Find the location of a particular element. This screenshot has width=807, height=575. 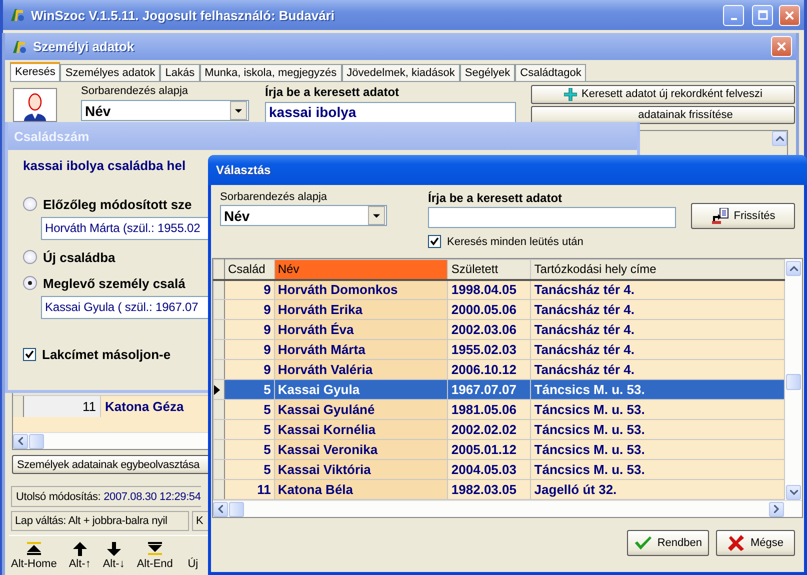

grid-row: 9 Horváth Márta 1955.02.03 Tanácsház tér 4. is located at coordinates (499, 350).